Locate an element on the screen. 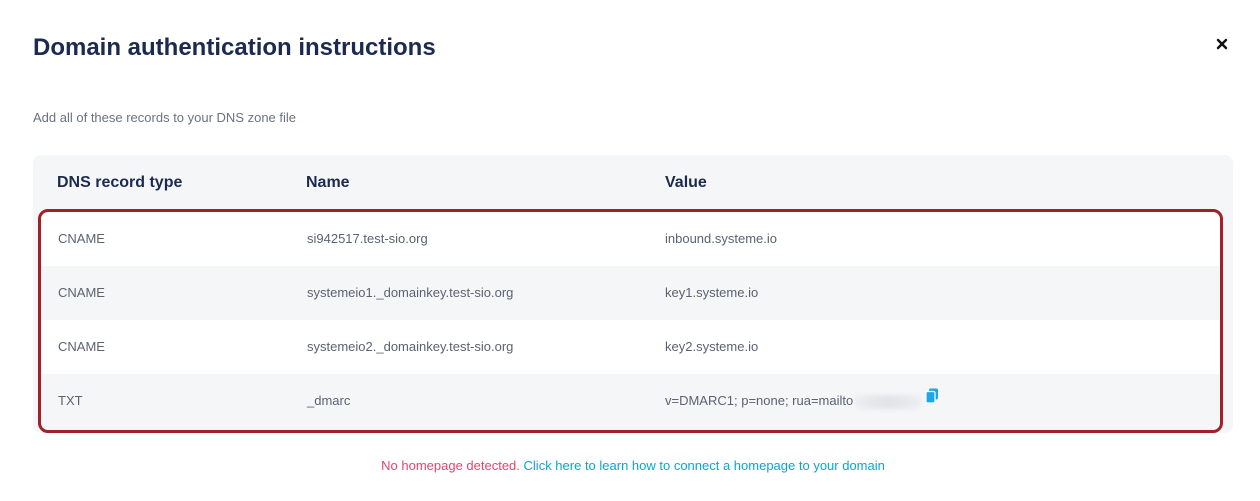 The image size is (1260, 501). copy-icon is located at coordinates (932, 396).